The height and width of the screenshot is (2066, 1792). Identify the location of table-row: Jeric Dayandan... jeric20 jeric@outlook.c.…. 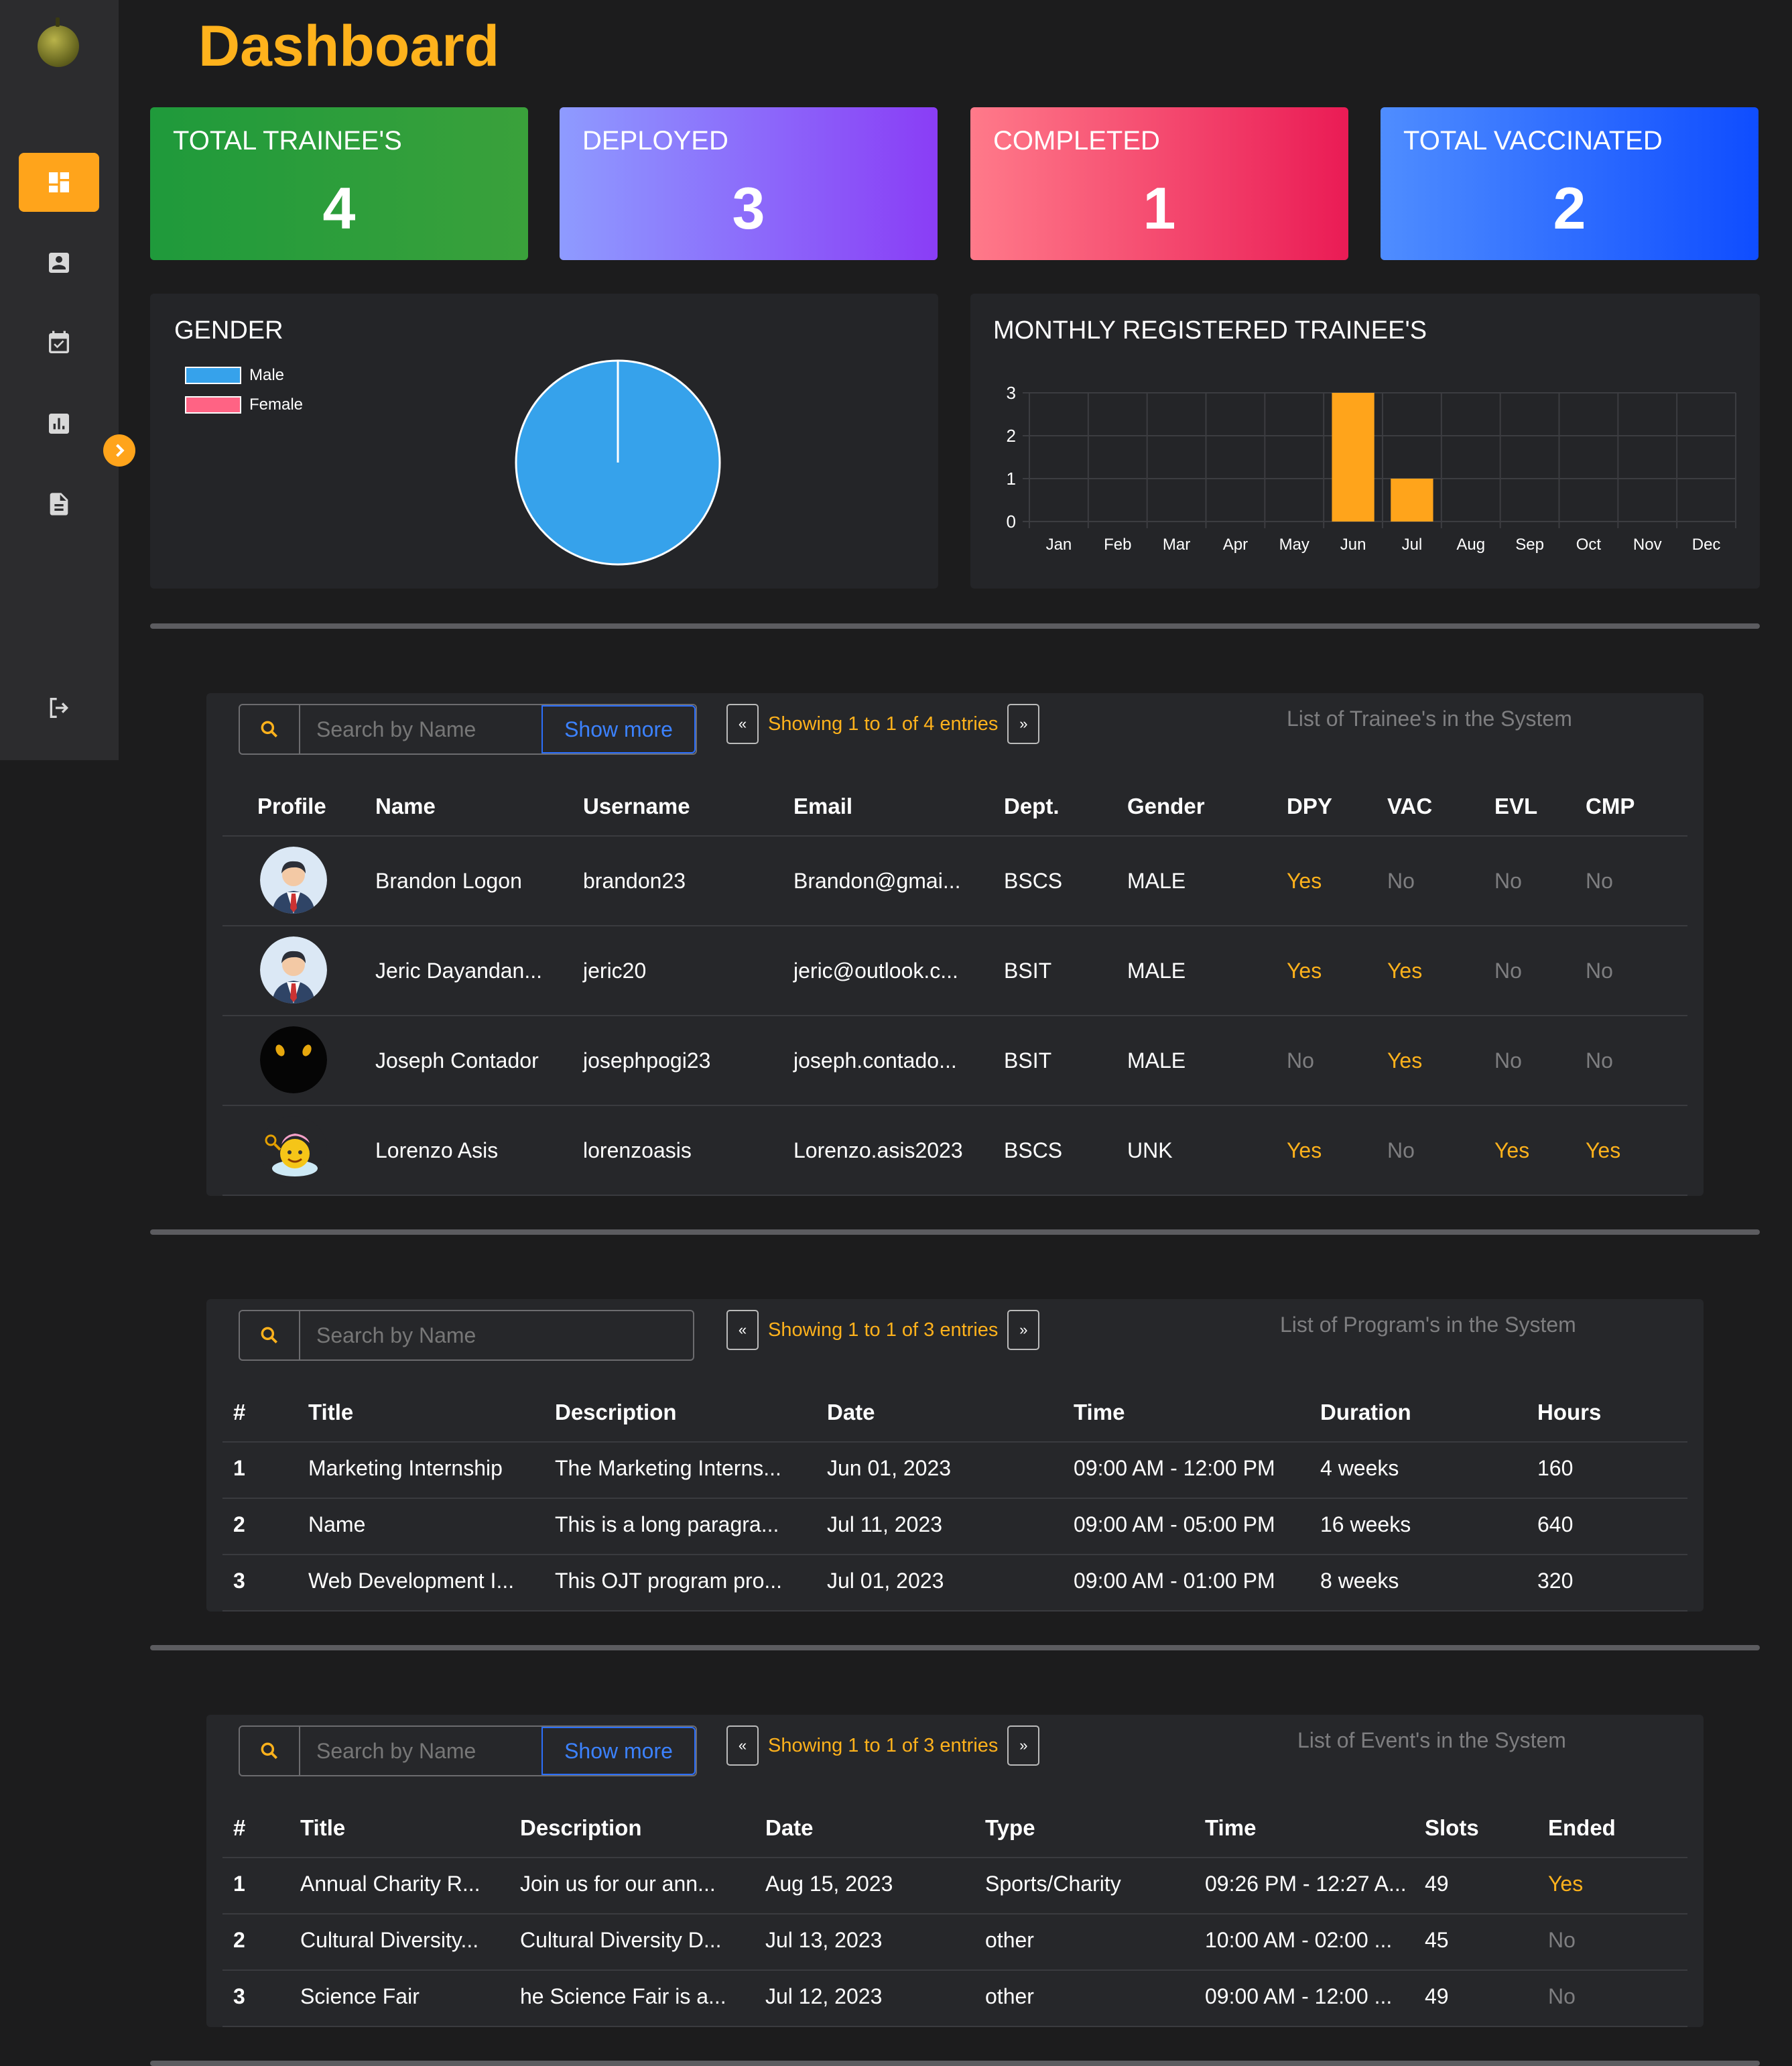
(955, 970).